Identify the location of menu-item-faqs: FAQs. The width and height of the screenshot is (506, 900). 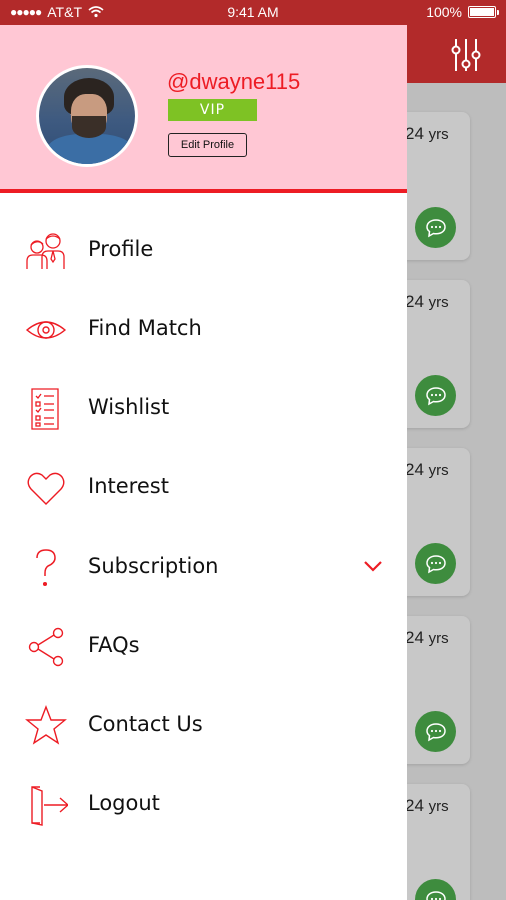
(203, 647).